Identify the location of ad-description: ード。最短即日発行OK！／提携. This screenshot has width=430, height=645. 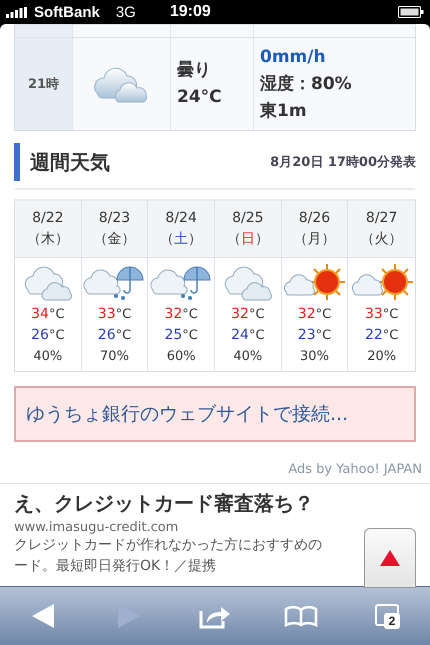
(115, 566).